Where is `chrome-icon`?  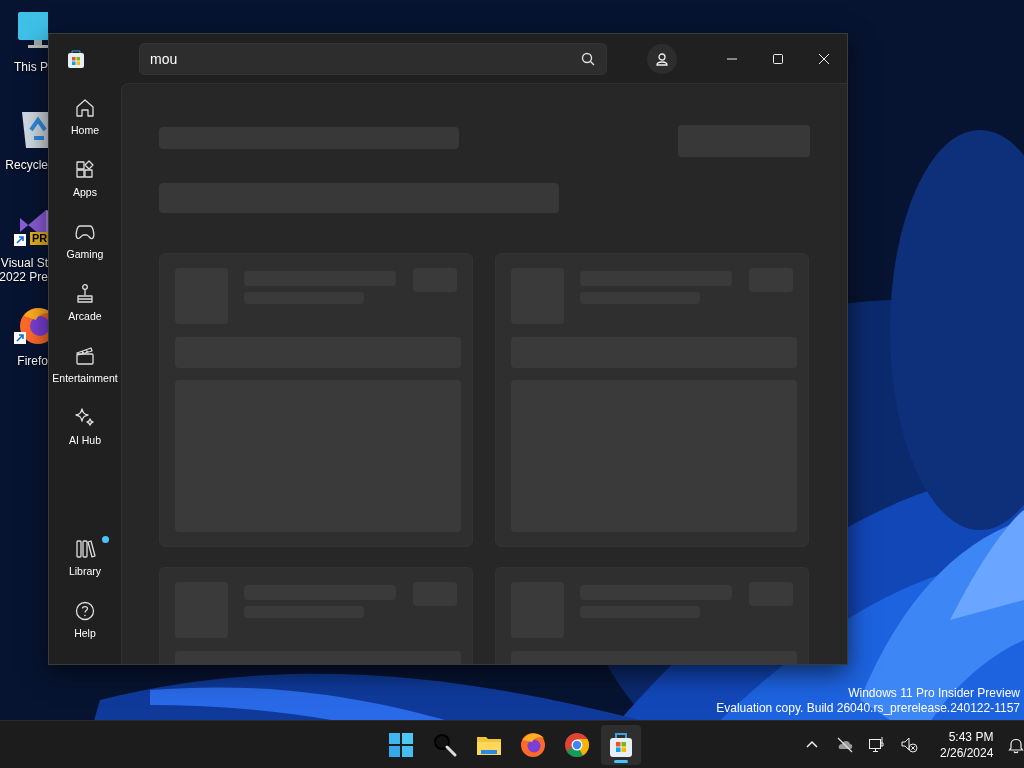 chrome-icon is located at coordinates (577, 745).